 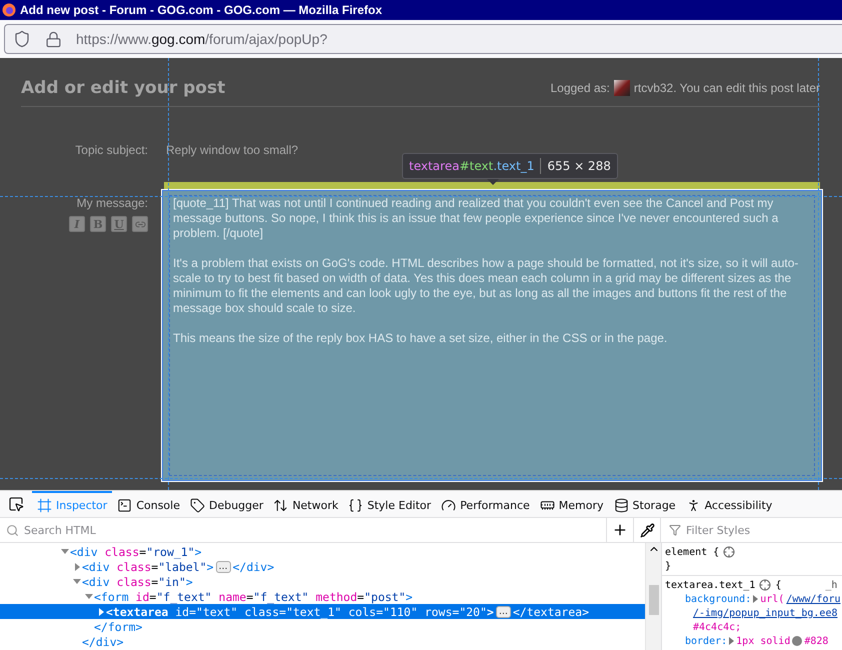 I want to click on devtools-tab: Accessibility, so click(x=729, y=504).